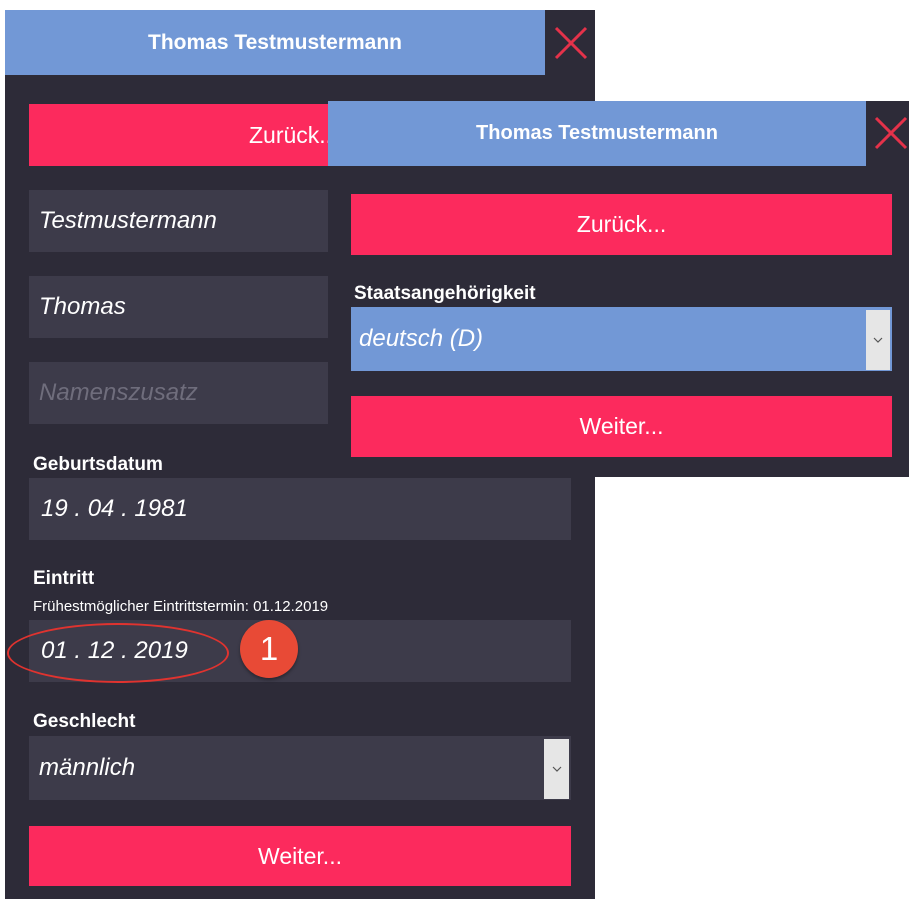 The height and width of the screenshot is (899, 909). I want to click on gender-label: Geschlecht, so click(84, 721).